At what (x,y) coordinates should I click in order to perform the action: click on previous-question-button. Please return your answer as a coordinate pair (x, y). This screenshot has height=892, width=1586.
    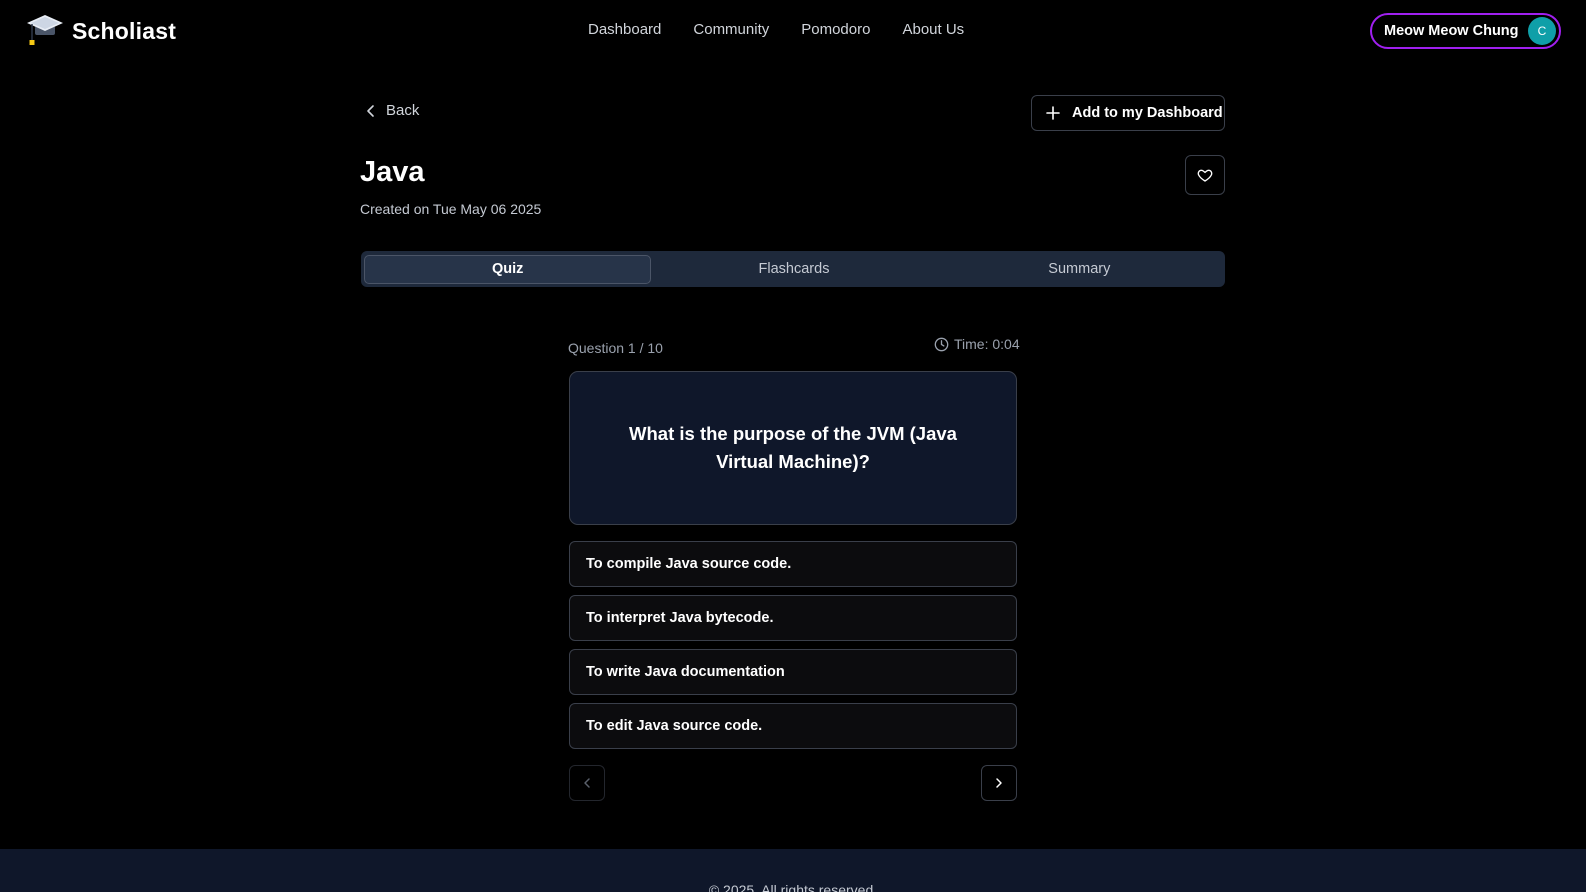
    Looking at the image, I should click on (587, 783).